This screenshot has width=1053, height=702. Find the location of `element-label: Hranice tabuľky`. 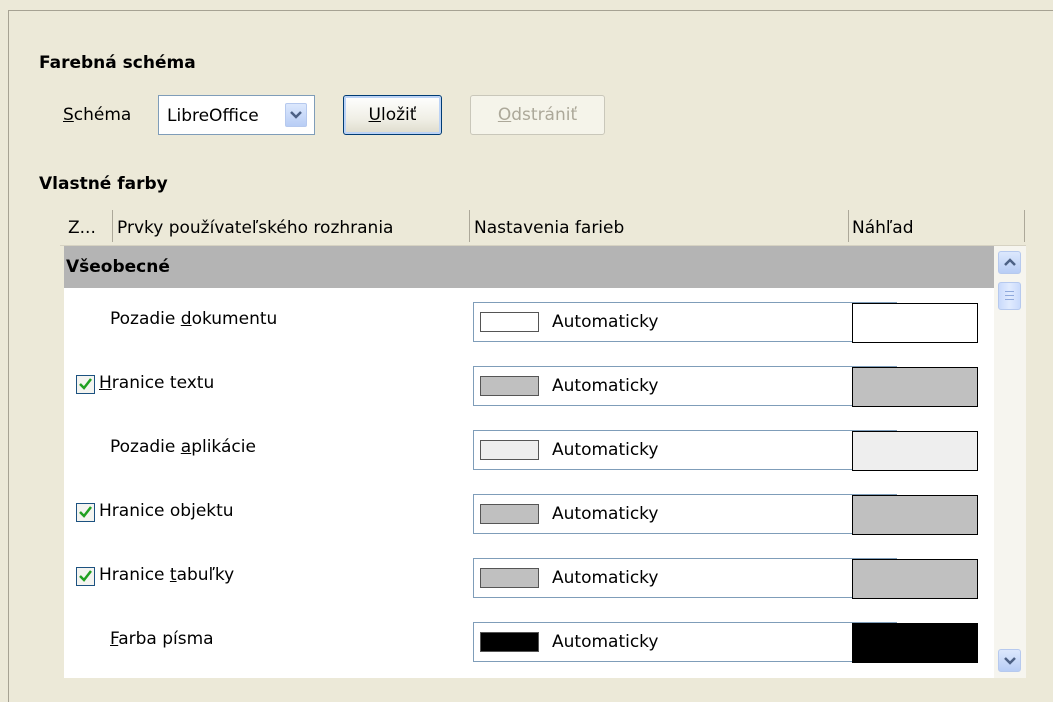

element-label: Hranice tabuľky is located at coordinates (167, 575).